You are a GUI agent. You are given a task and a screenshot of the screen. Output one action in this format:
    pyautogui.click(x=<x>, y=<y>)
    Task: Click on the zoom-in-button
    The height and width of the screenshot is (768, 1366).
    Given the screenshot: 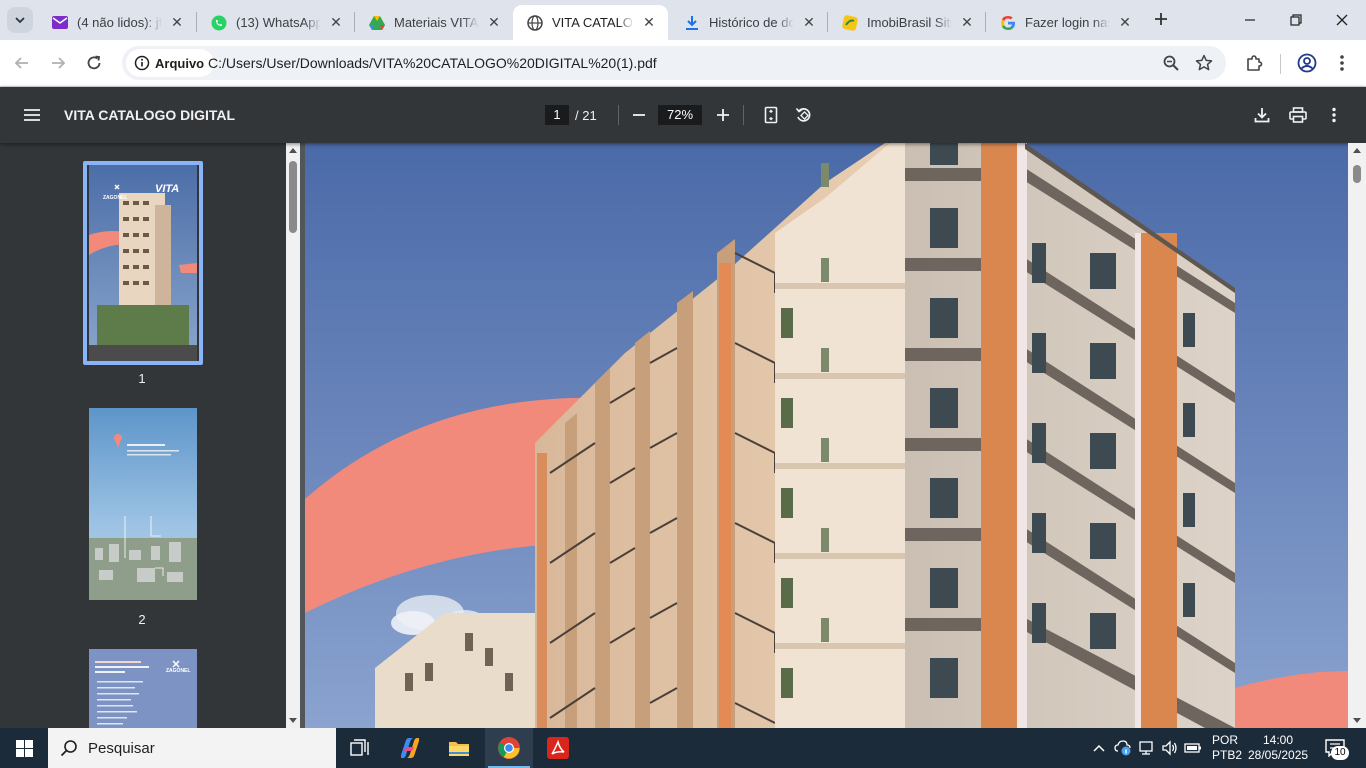 What is the action you would take?
    pyautogui.click(x=723, y=115)
    